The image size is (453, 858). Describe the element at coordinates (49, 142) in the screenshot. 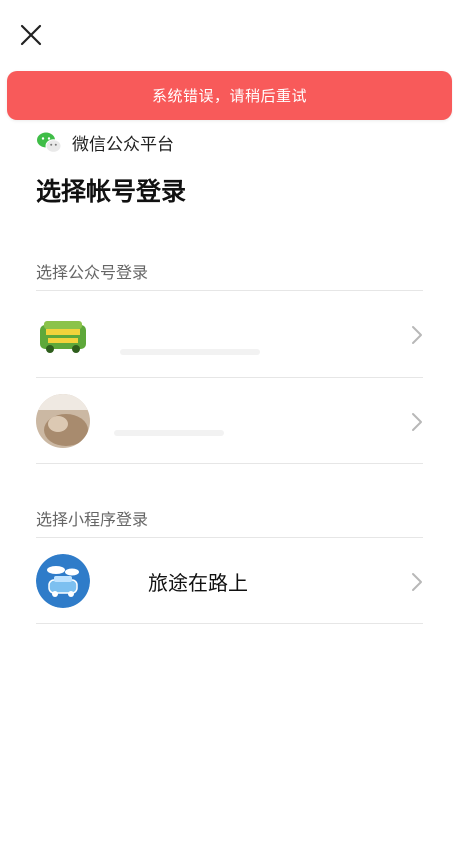

I see `wechat-icon` at that location.